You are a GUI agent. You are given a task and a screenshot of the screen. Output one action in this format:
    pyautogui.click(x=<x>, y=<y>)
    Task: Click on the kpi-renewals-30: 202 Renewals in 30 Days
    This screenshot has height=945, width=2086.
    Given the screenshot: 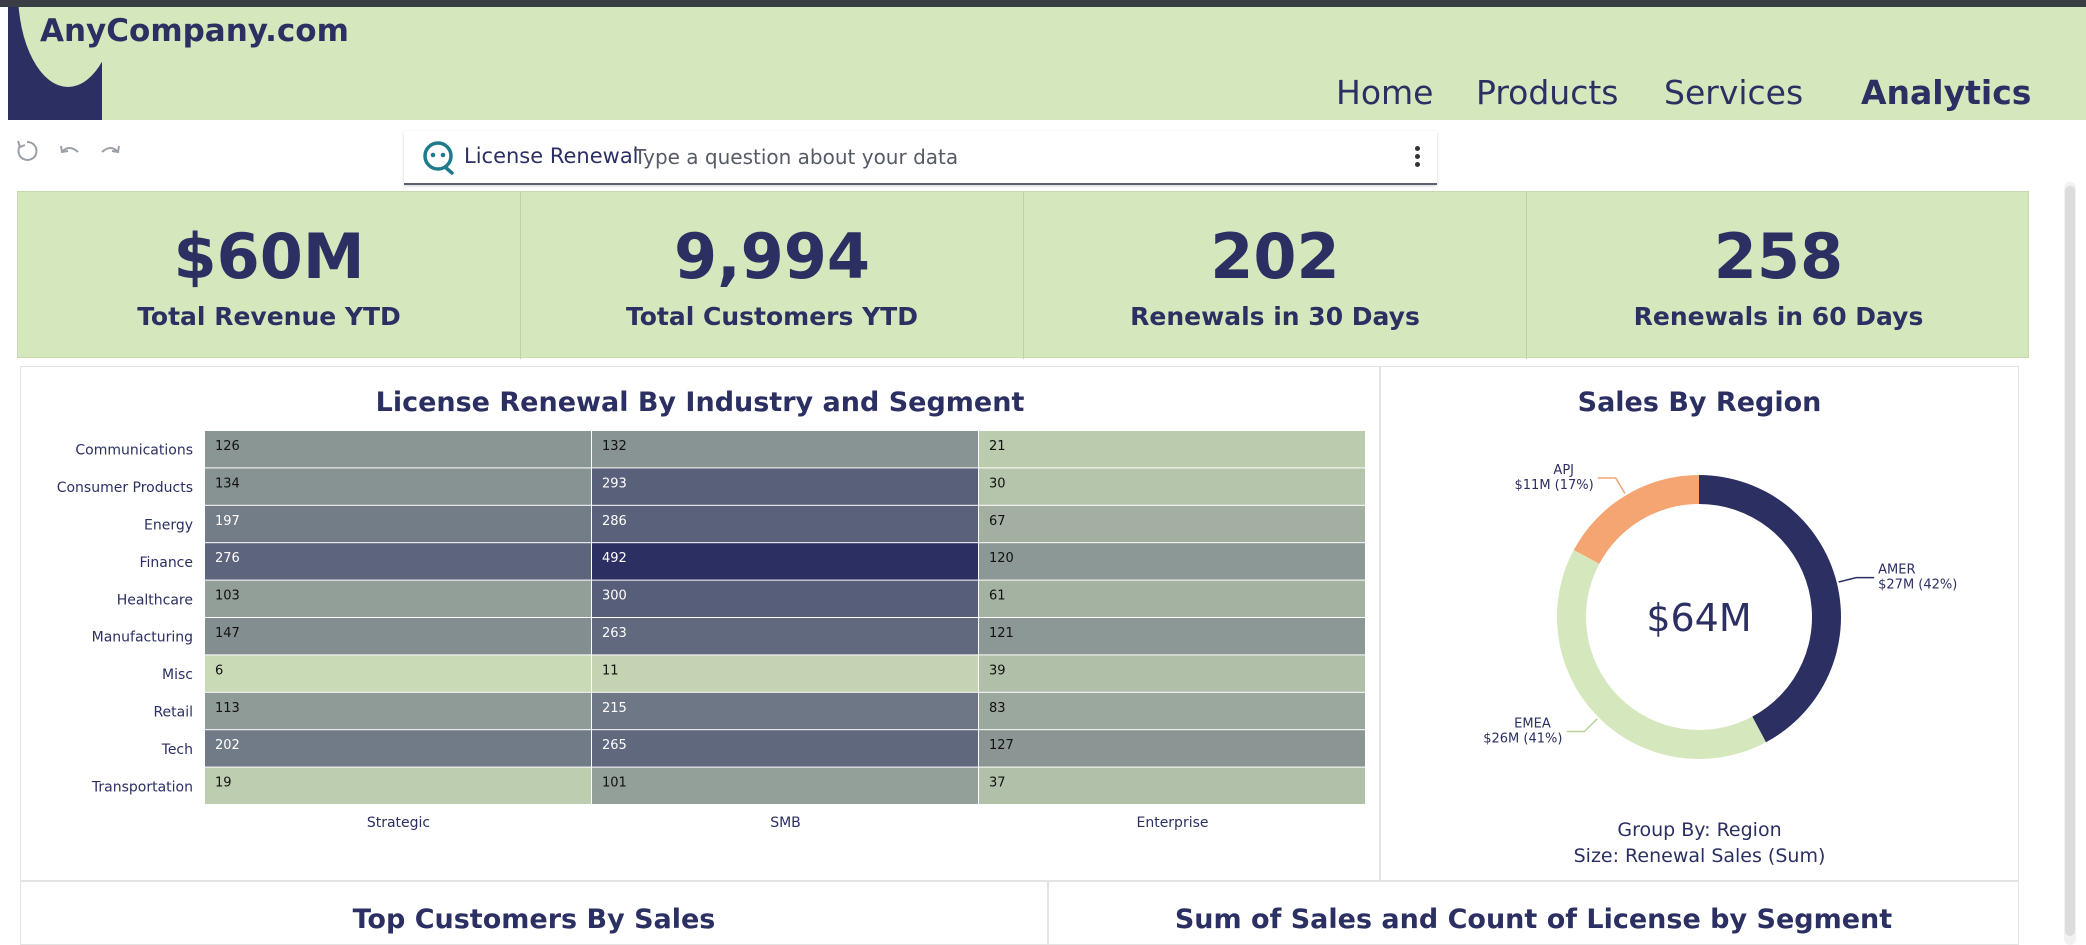 What is the action you would take?
    pyautogui.click(x=1275, y=275)
    